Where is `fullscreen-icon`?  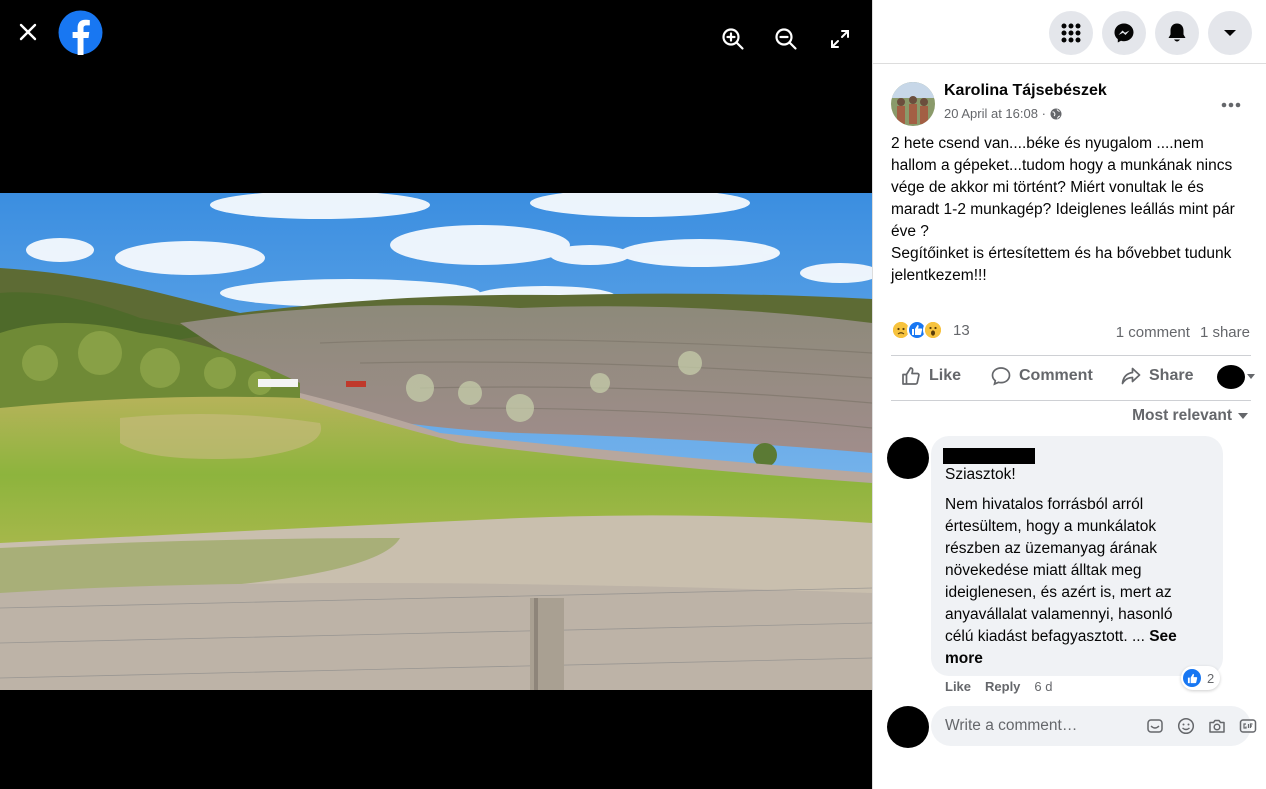
fullscreen-icon is located at coordinates (840, 39).